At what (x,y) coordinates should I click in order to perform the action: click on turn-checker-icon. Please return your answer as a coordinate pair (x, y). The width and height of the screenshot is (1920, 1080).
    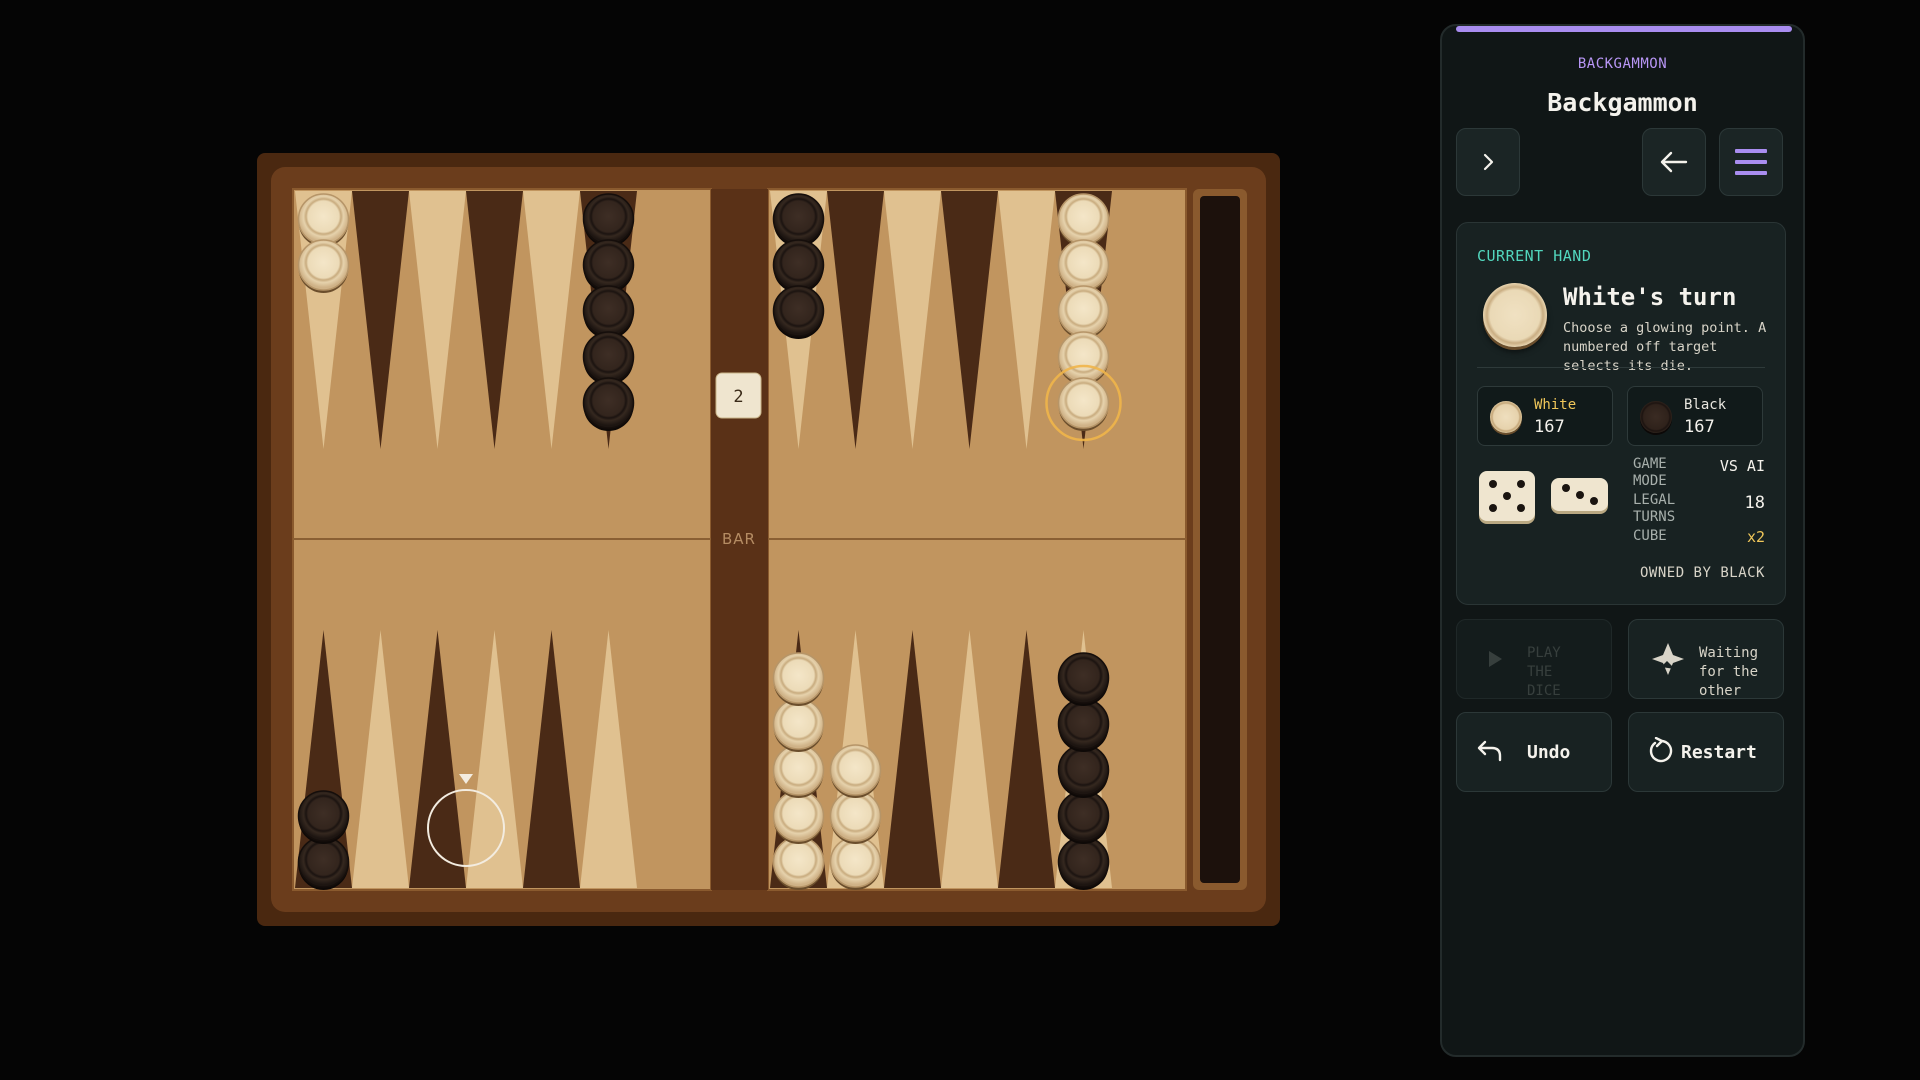
    Looking at the image, I should click on (1515, 315).